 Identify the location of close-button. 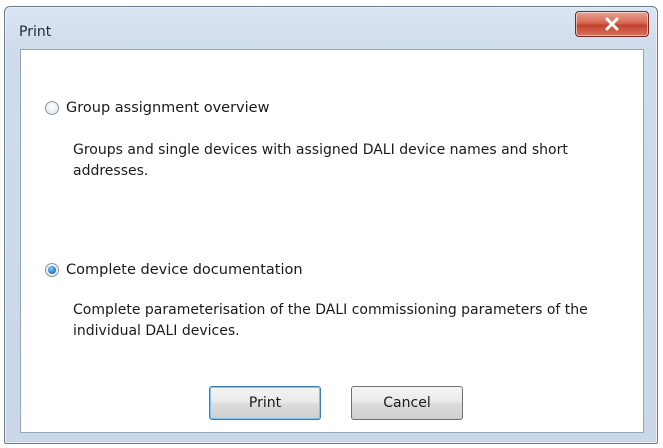
(612, 24).